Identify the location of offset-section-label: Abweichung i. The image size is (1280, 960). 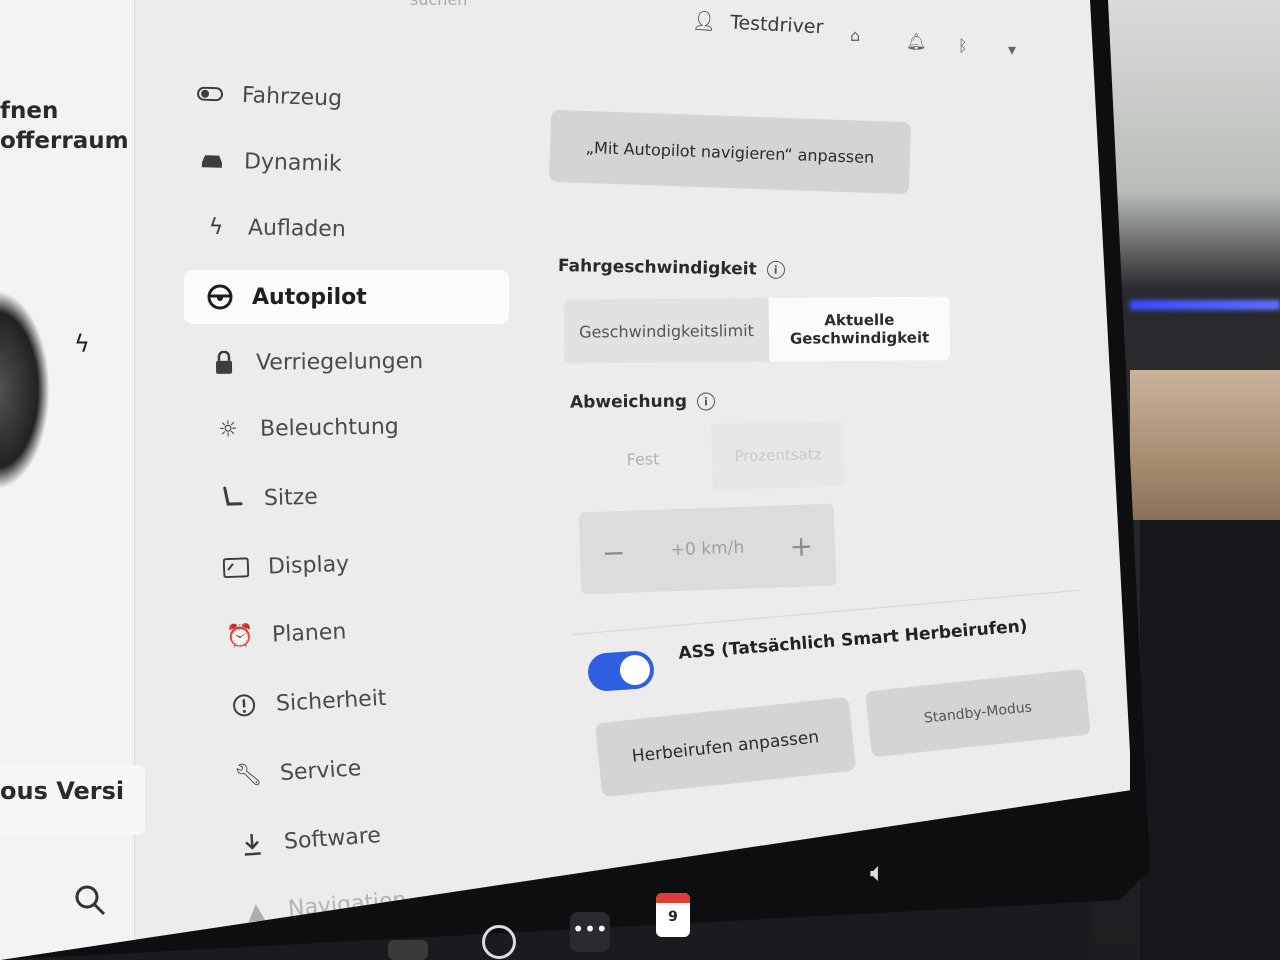
(642, 402).